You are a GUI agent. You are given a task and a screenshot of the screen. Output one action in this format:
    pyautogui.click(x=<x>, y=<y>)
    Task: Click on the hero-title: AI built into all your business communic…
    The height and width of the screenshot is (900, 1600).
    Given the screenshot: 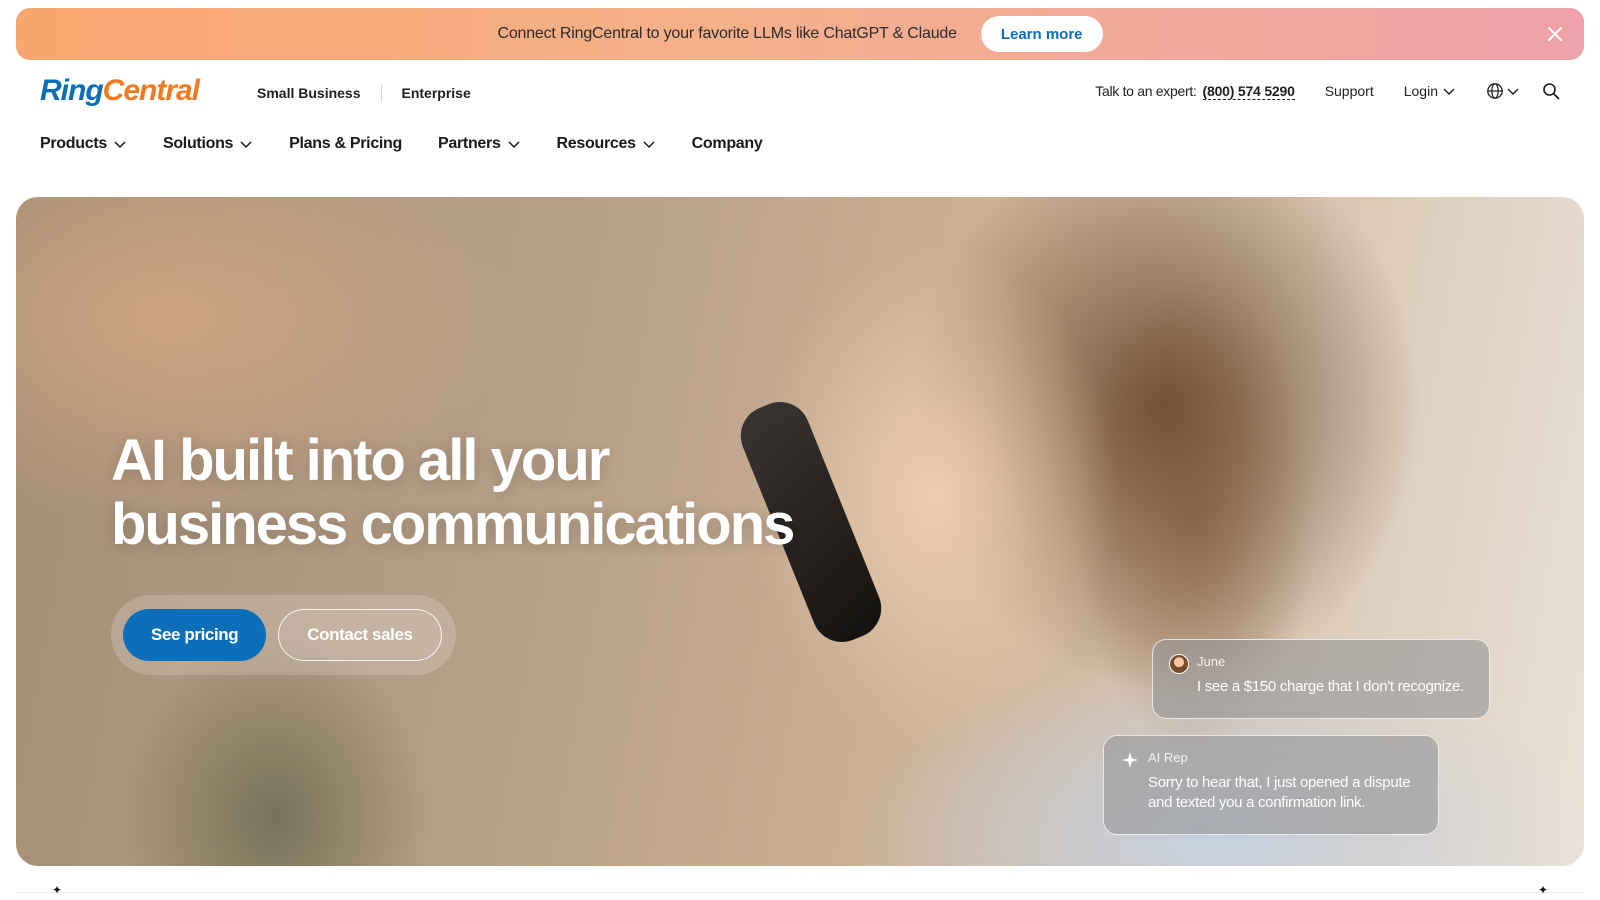 What is the action you would take?
    pyautogui.click(x=491, y=493)
    